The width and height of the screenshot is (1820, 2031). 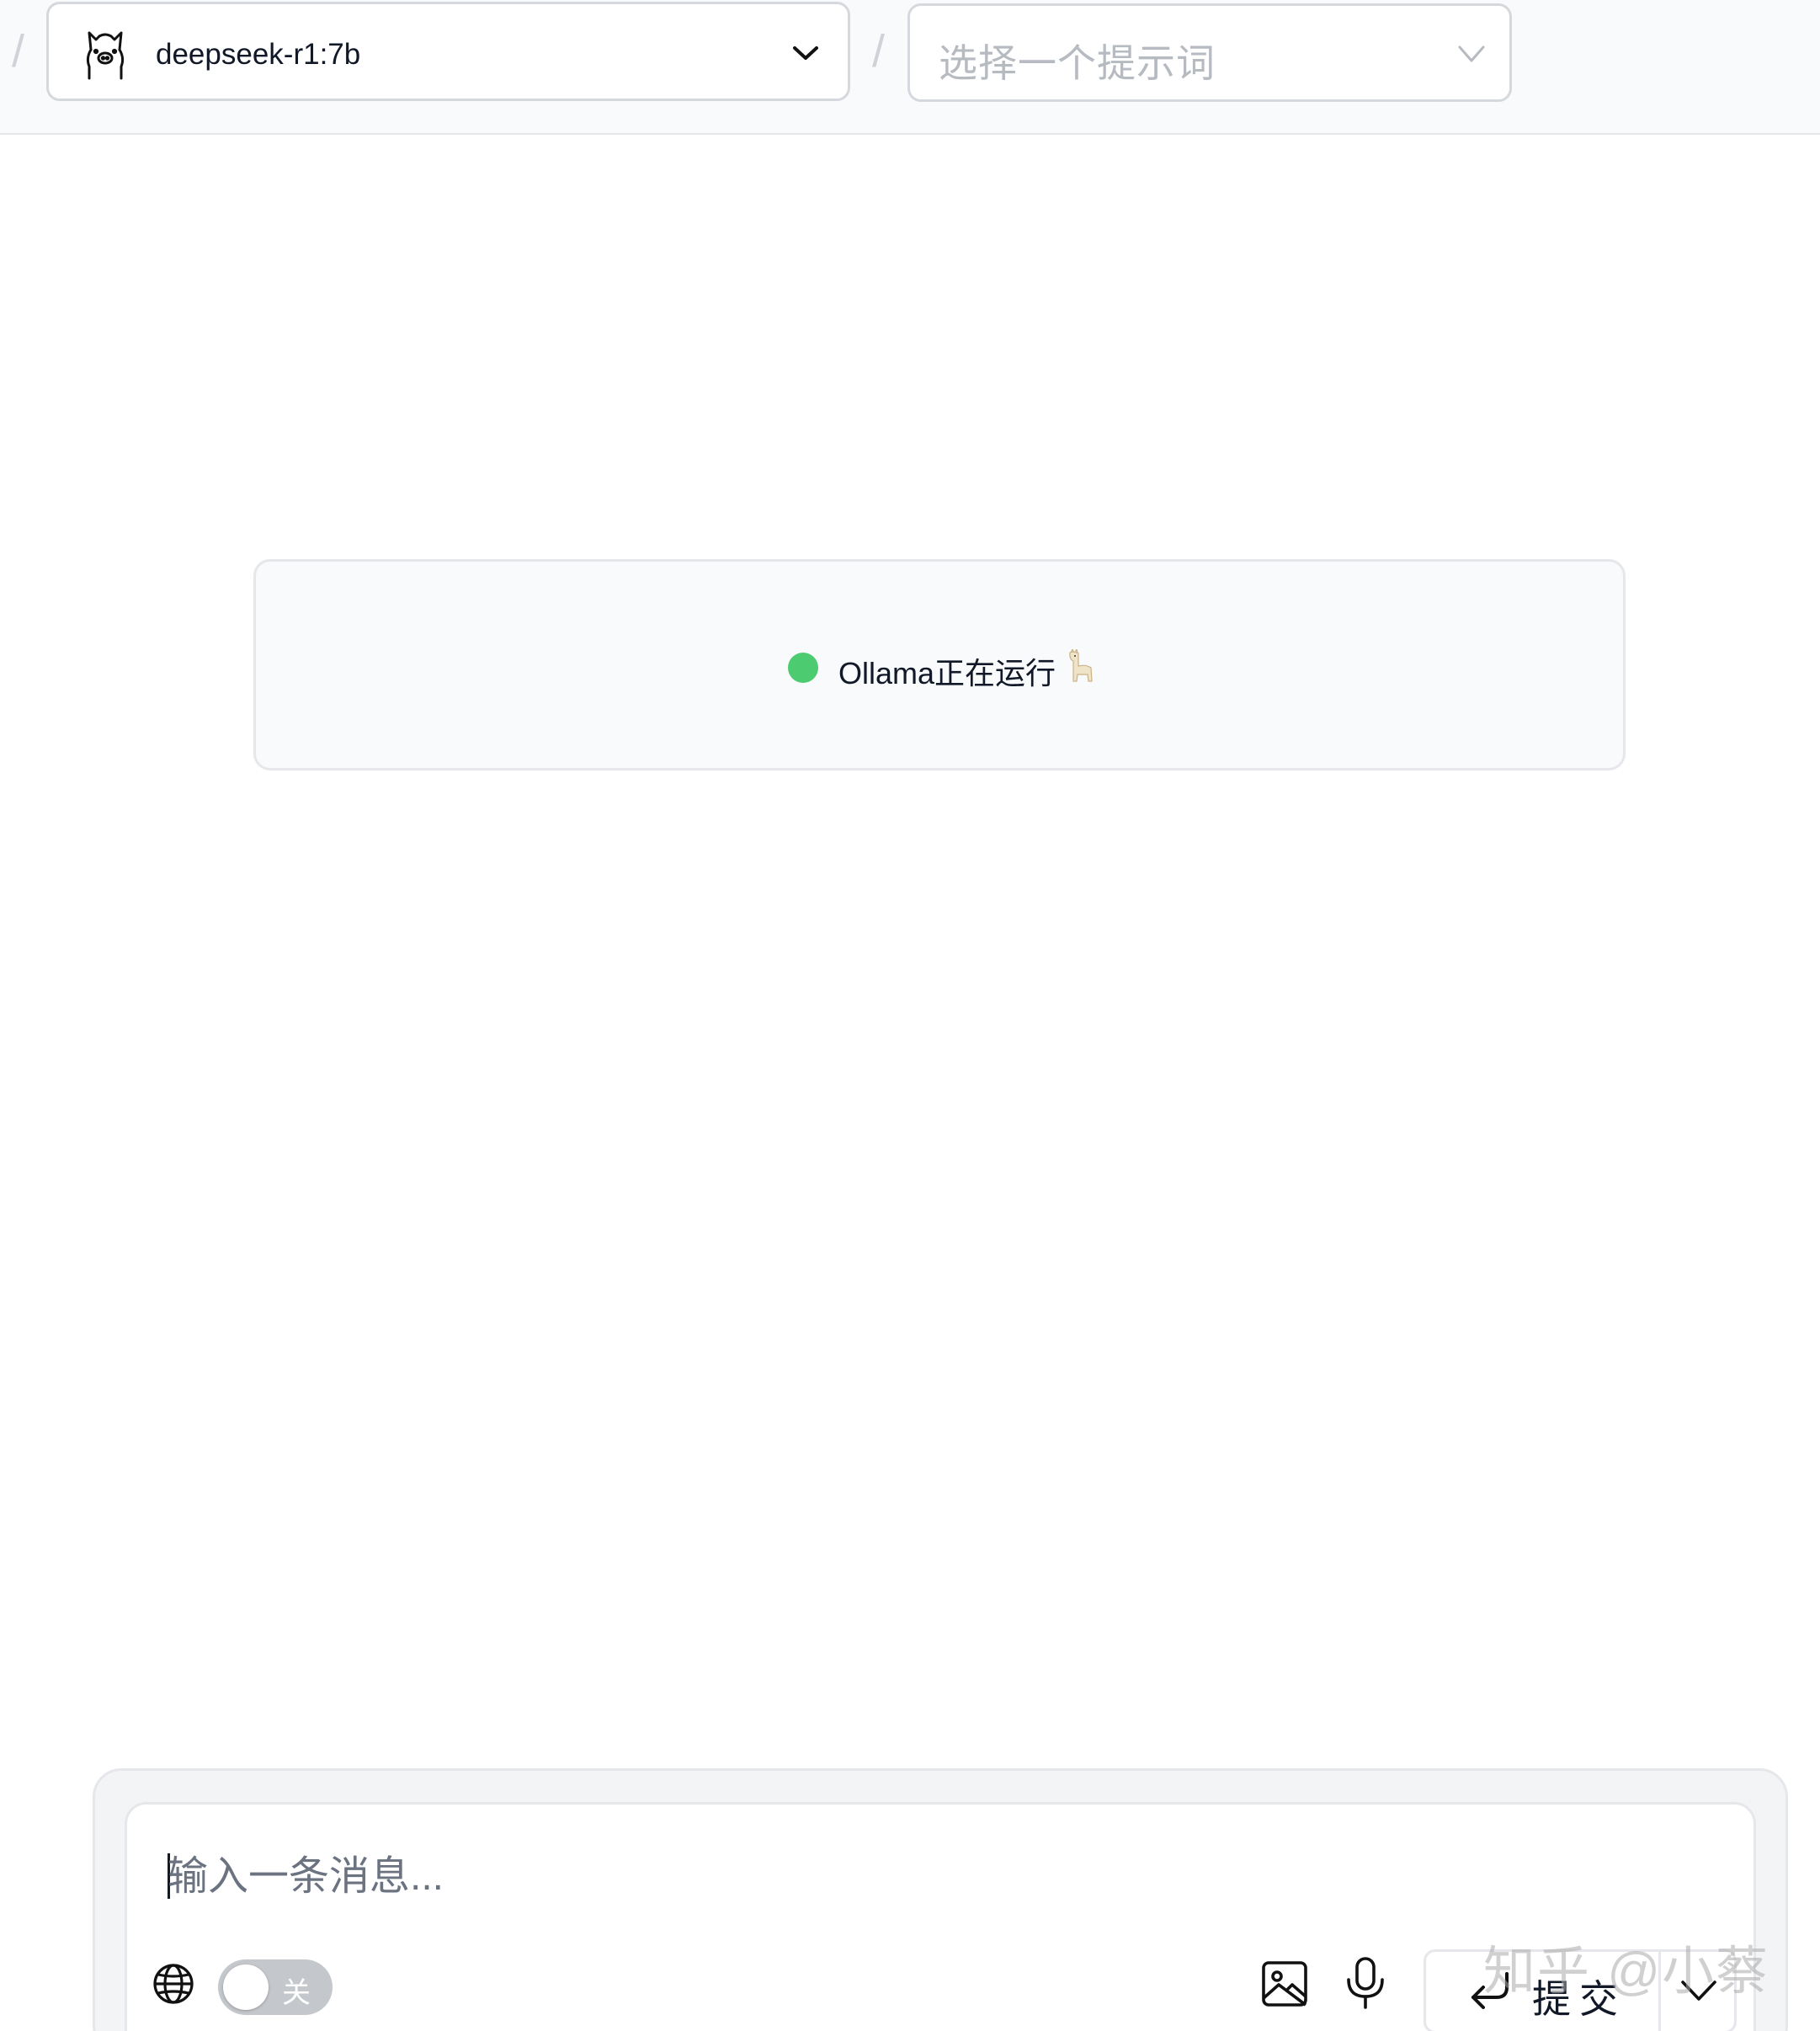 What do you see at coordinates (246, 1987) in the screenshot?
I see `toggle-knob` at bounding box center [246, 1987].